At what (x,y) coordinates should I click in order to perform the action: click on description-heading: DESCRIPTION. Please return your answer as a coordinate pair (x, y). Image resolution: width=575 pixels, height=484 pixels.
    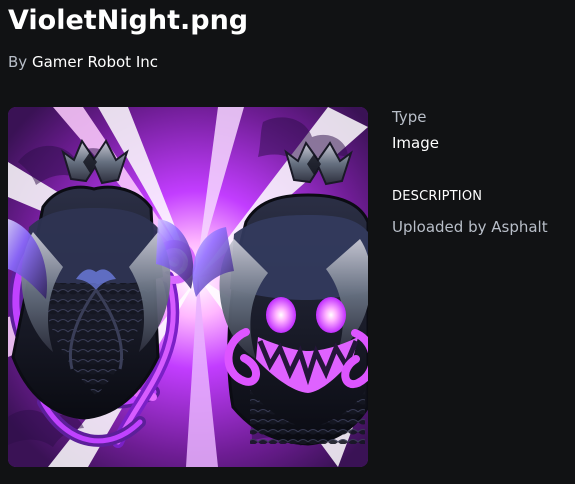
    Looking at the image, I should click on (437, 196).